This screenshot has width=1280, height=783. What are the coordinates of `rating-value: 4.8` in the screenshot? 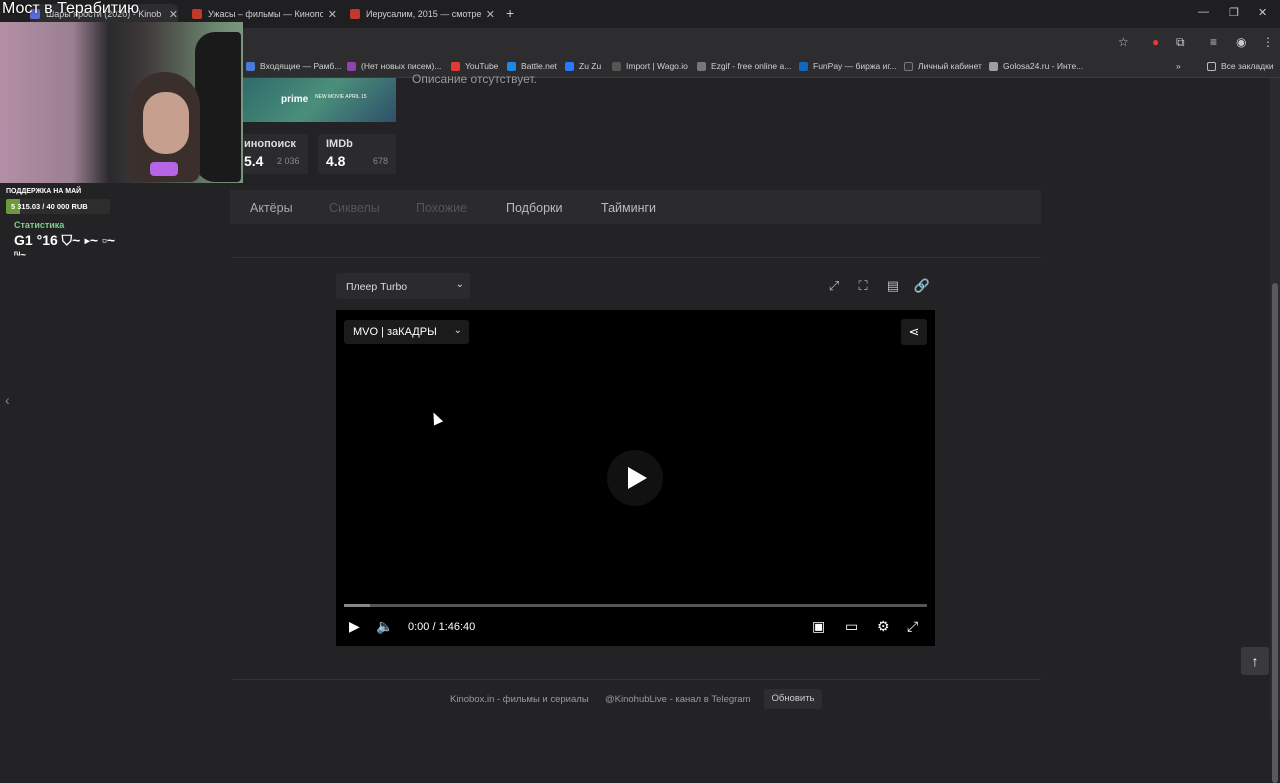 It's located at (336, 161).